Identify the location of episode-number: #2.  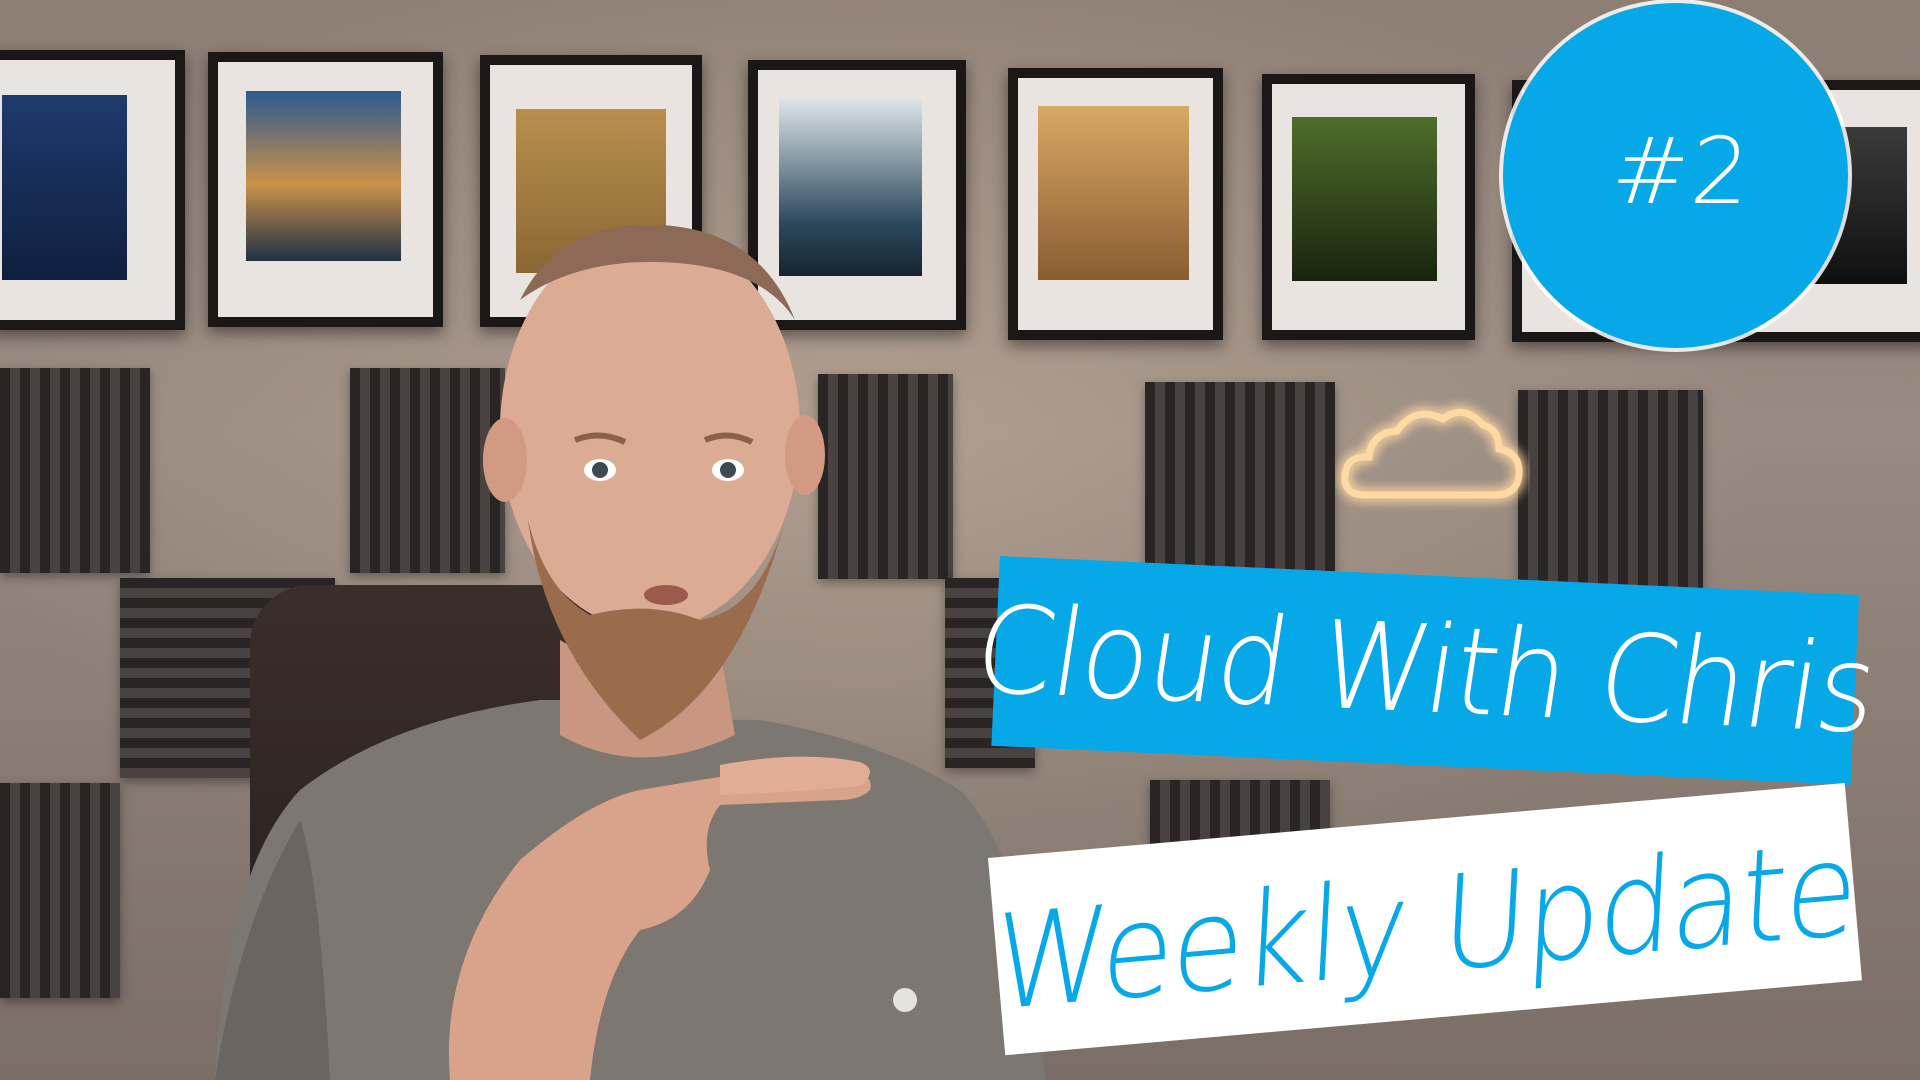
(1681, 171).